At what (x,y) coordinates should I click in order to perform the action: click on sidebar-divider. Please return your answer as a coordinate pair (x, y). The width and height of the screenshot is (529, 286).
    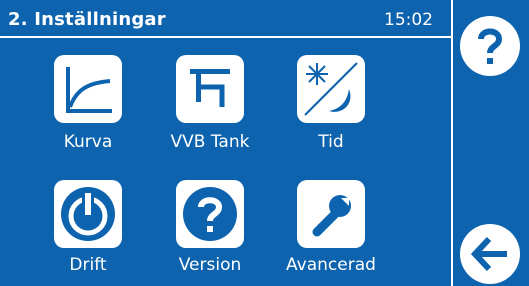
    Looking at the image, I should click on (452, 143).